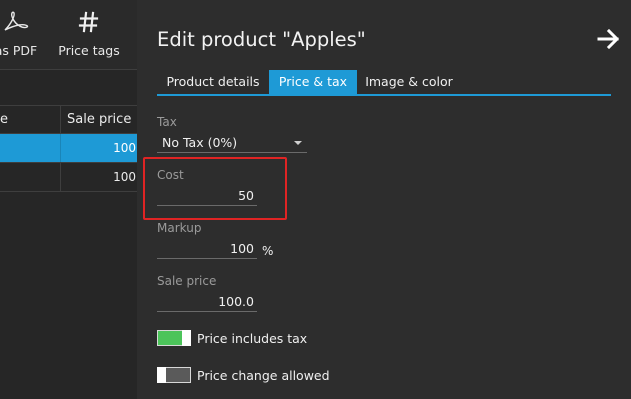  I want to click on grid-header: e Sale price, so click(68, 119).